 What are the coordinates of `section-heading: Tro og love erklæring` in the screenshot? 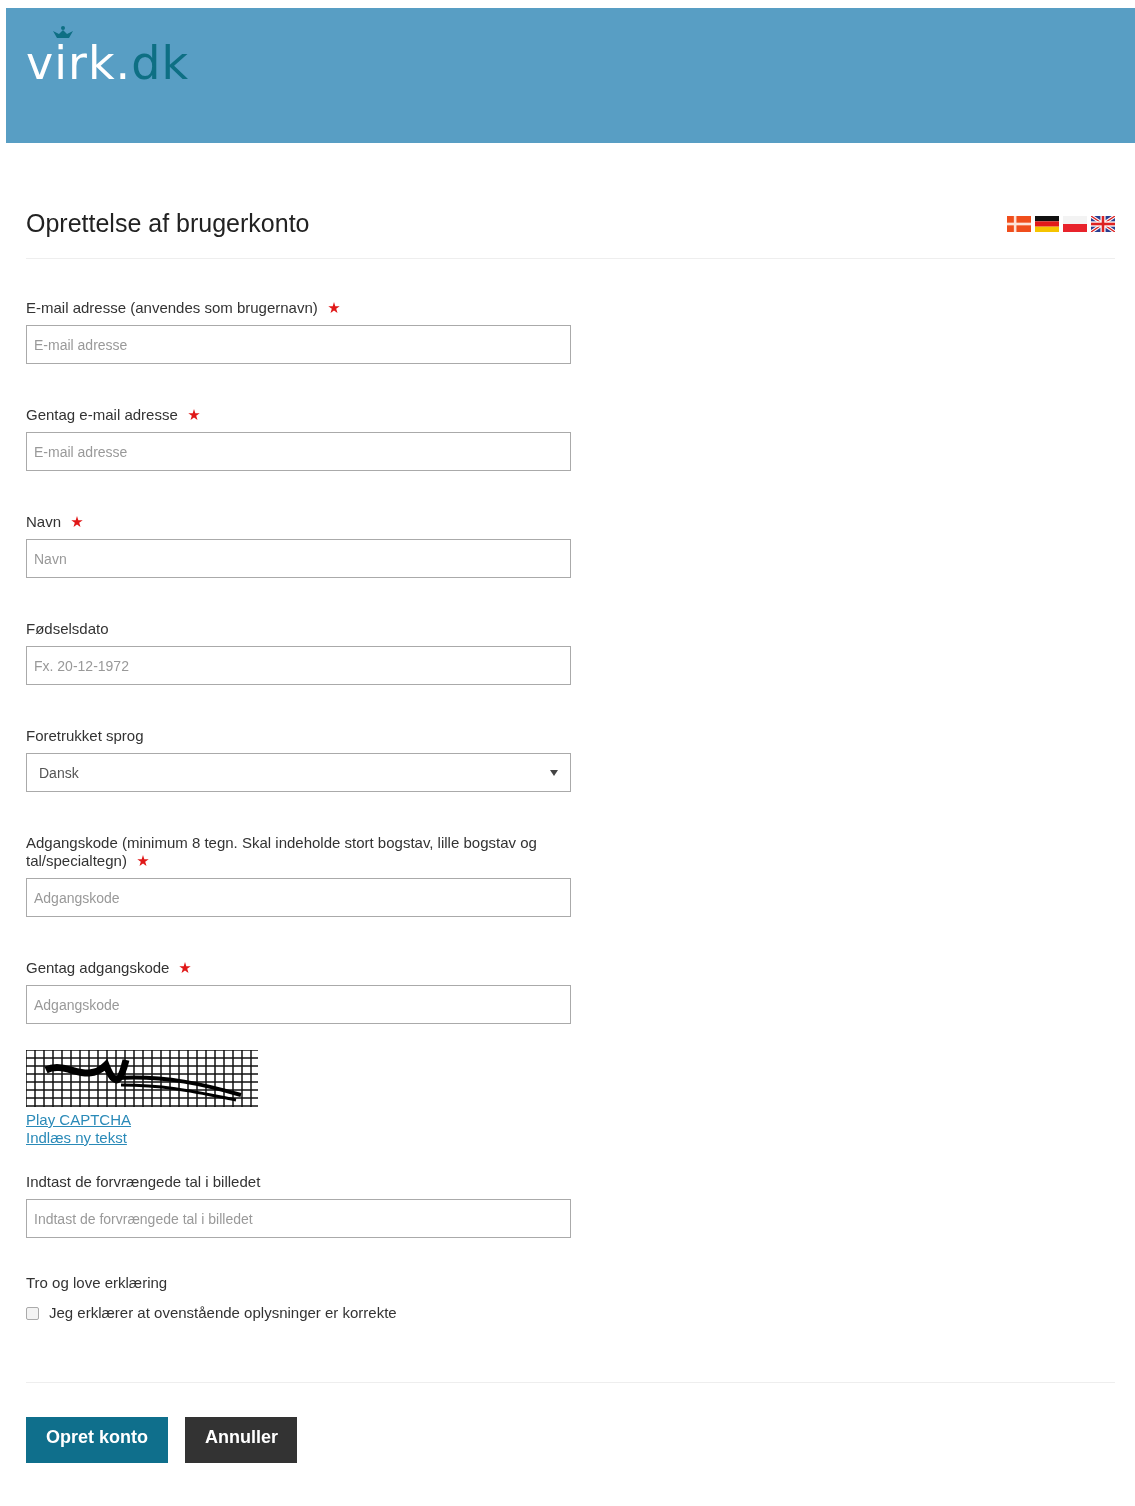 It's located at (97, 1283).